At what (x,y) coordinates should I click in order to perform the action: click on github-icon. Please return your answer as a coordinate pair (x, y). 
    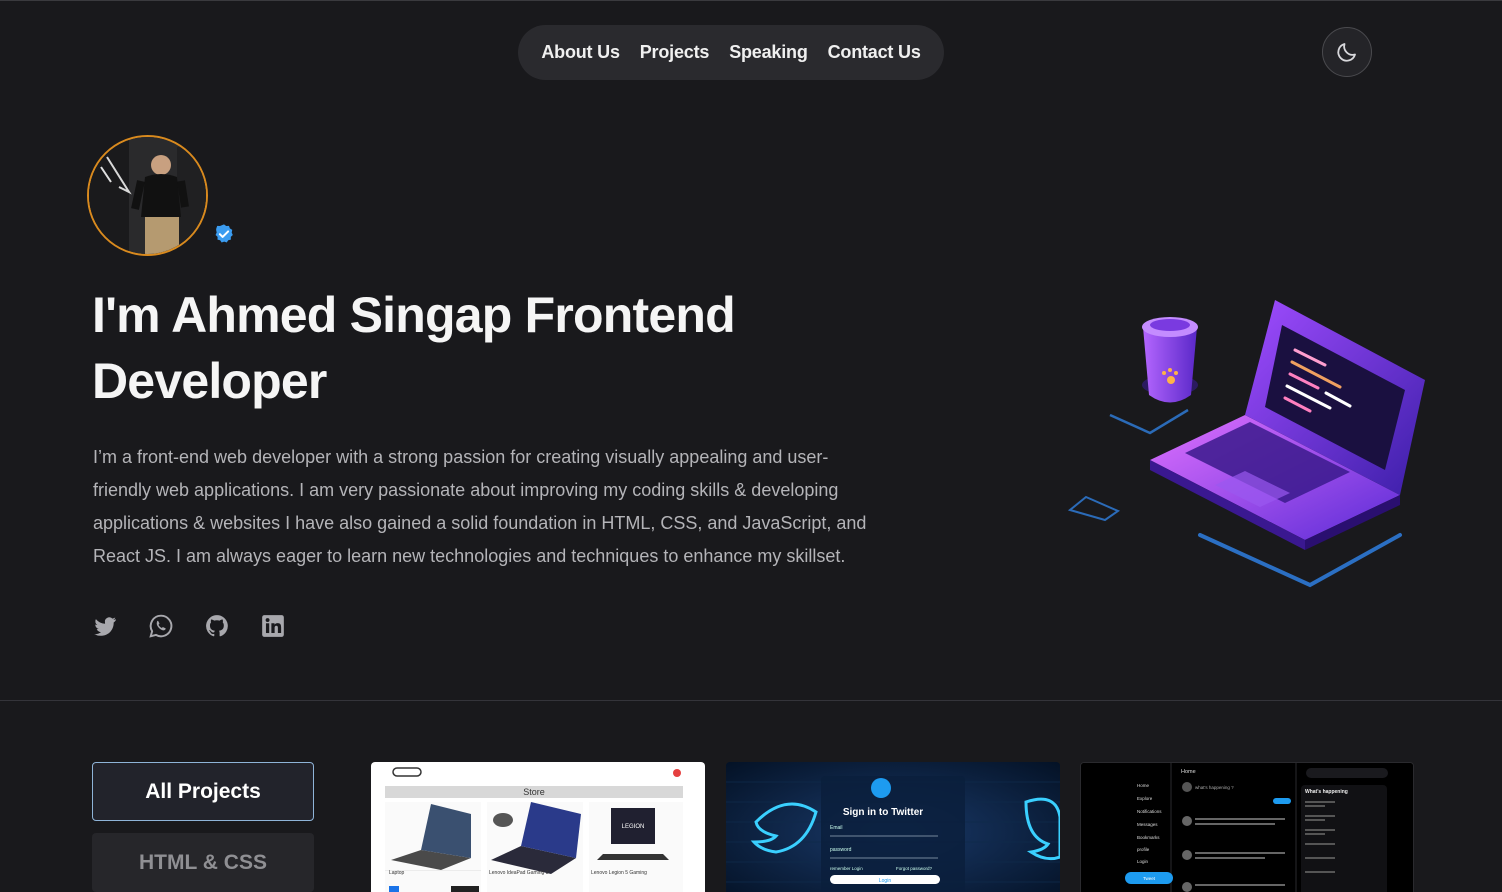
    Looking at the image, I should click on (217, 626).